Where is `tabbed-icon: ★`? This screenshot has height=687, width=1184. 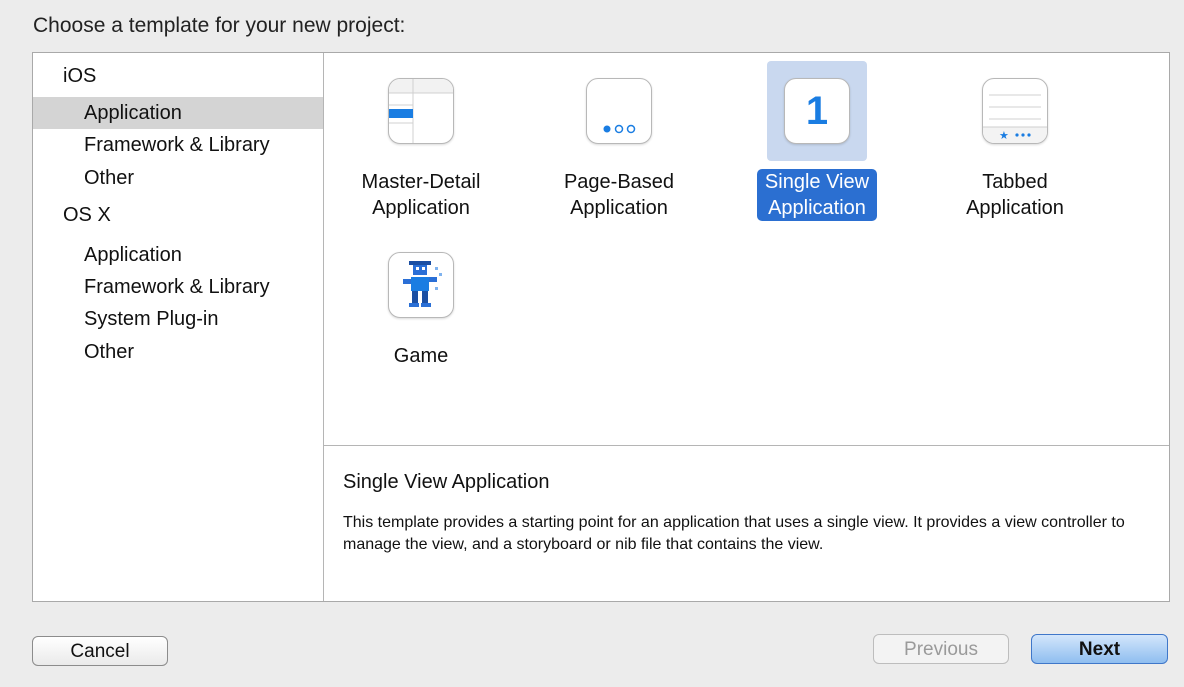 tabbed-icon: ★ is located at coordinates (1015, 111).